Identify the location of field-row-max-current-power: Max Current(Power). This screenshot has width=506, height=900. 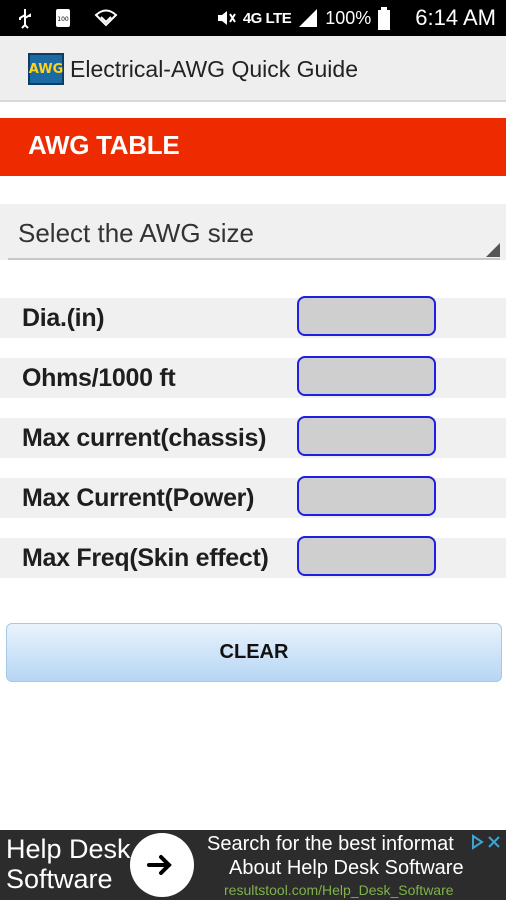
(253, 497).